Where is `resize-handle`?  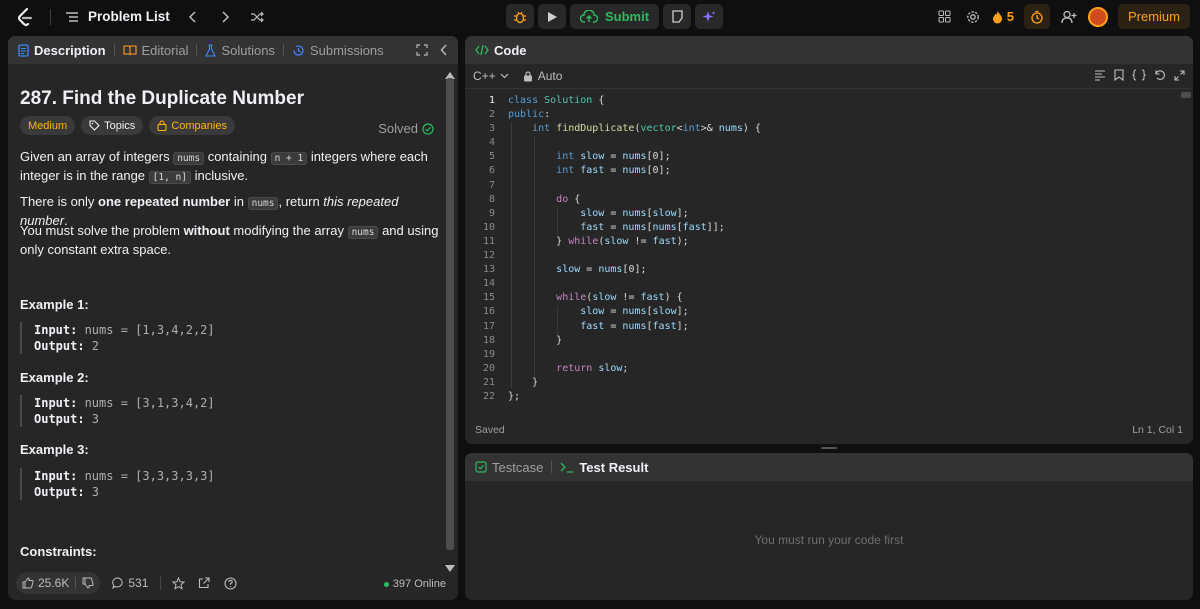
resize-handle is located at coordinates (829, 448).